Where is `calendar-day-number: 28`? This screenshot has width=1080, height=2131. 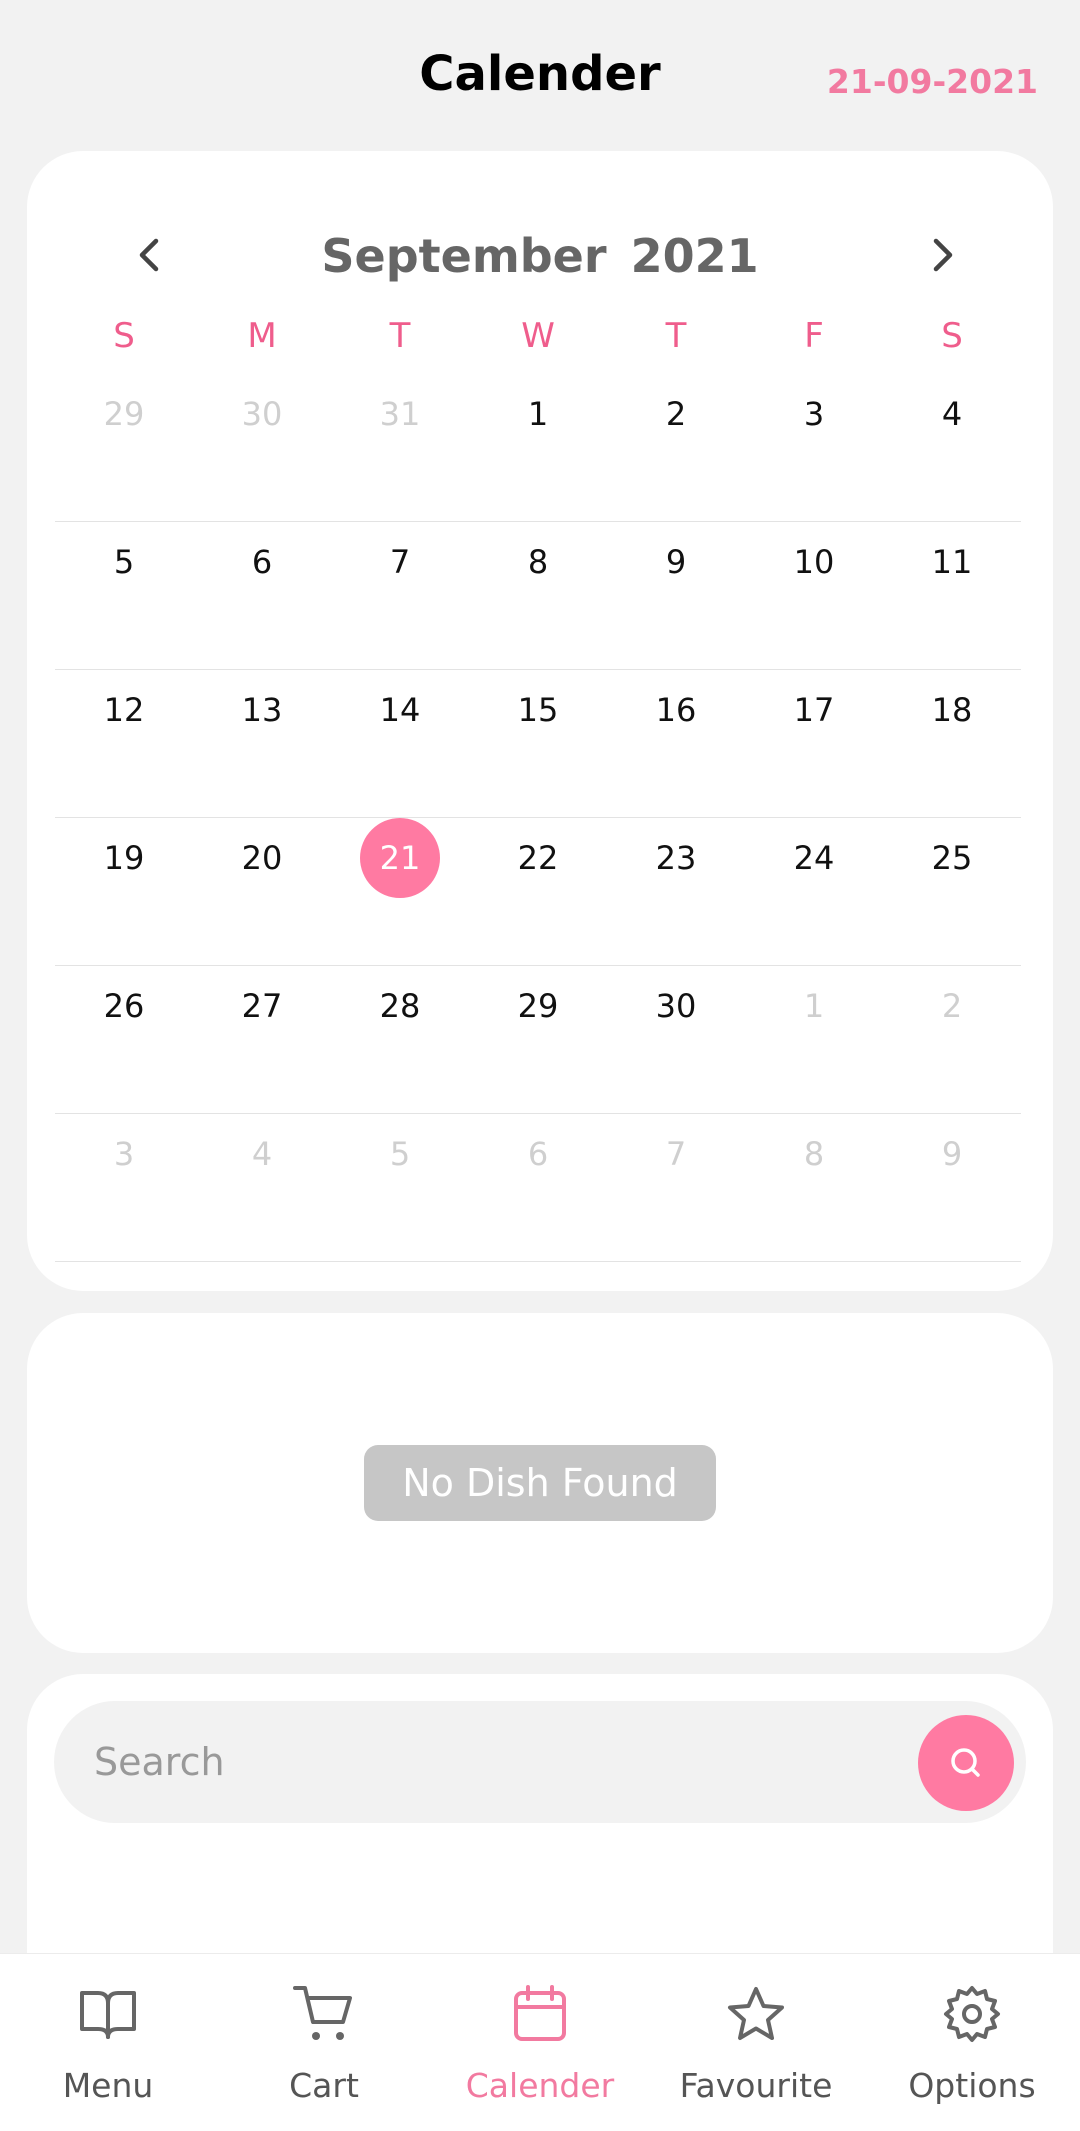 calendar-day-number: 28 is located at coordinates (400, 1006).